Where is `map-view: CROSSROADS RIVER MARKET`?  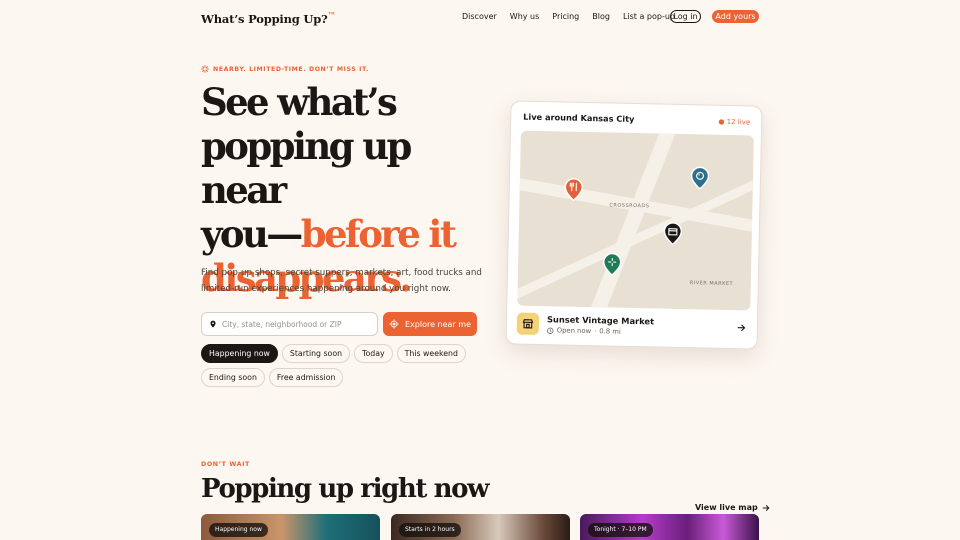 map-view: CROSSROADS RIVER MARKET is located at coordinates (635, 220).